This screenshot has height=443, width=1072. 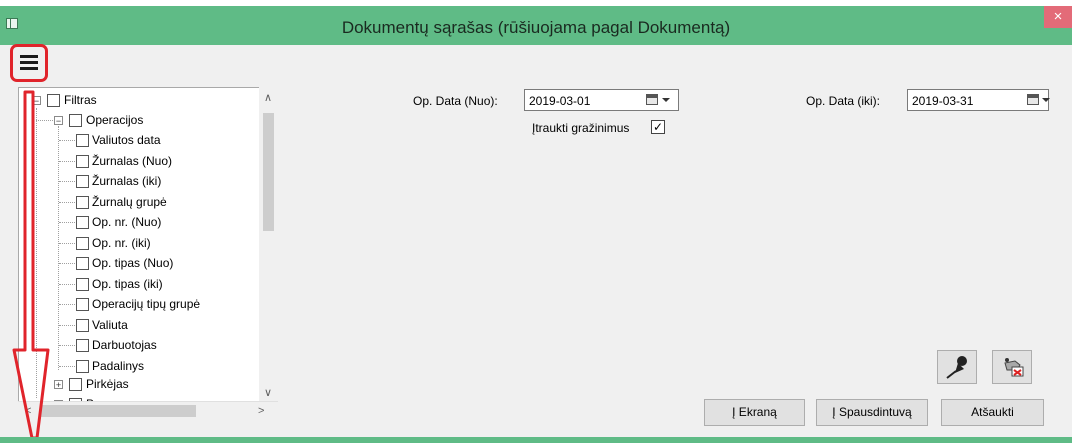 I want to click on edit-settings-icon, so click(x=1014, y=367).